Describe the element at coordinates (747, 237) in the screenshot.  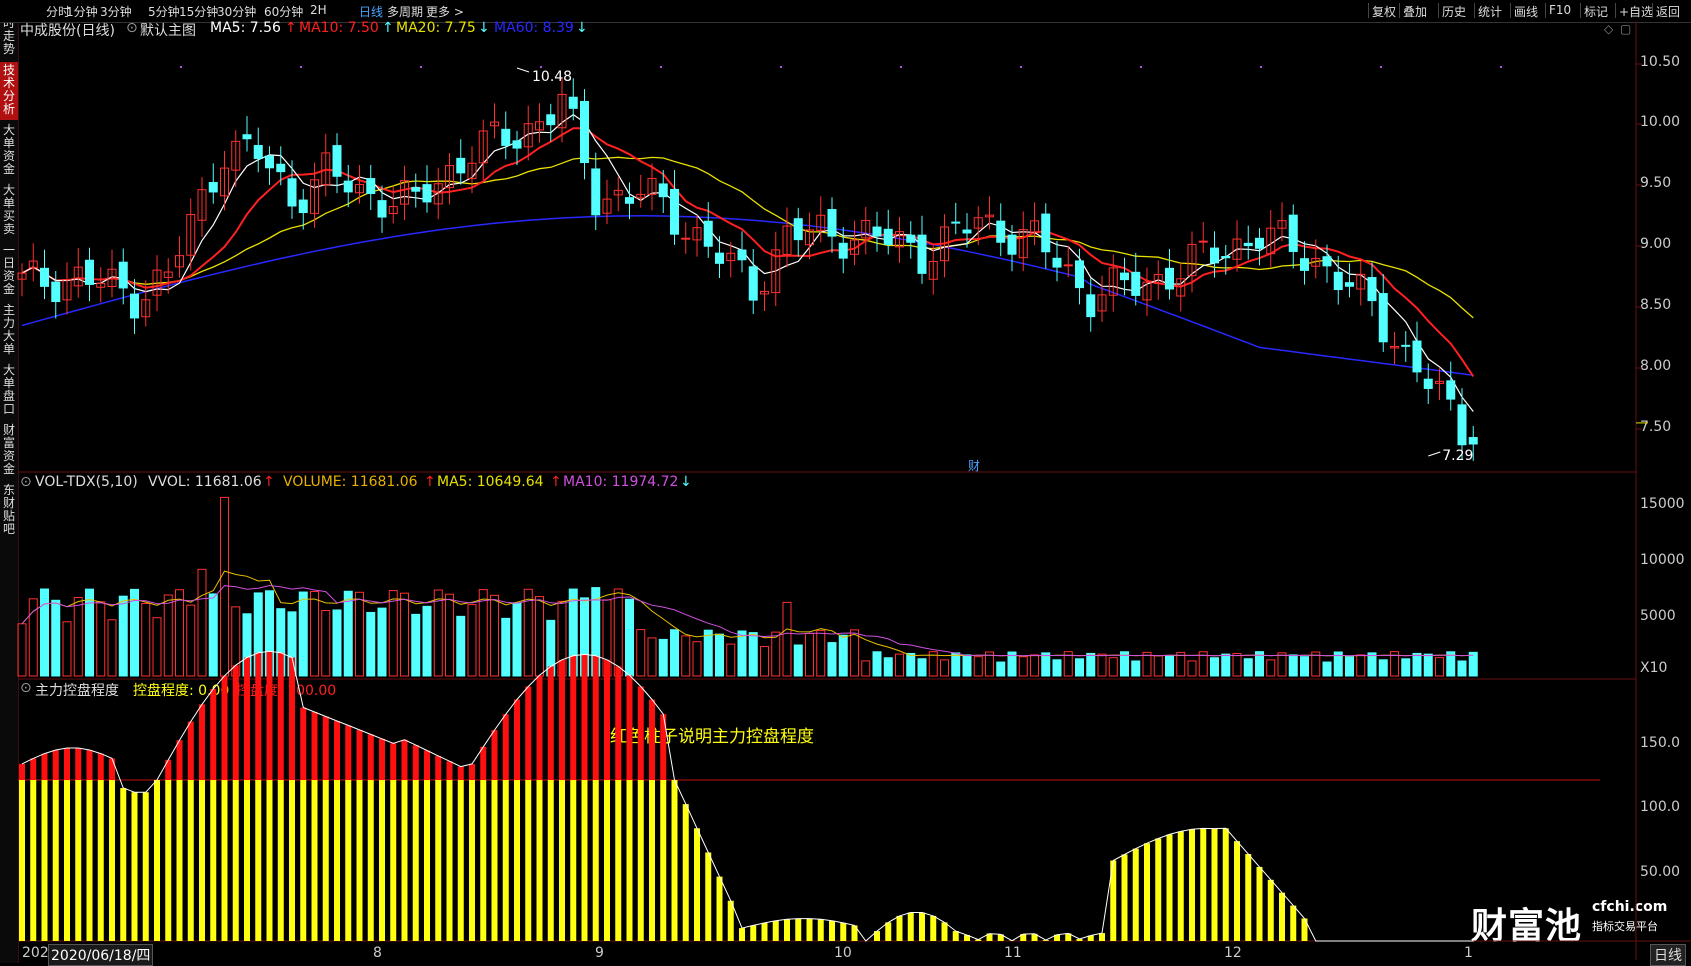
I see `ma20-line` at that location.